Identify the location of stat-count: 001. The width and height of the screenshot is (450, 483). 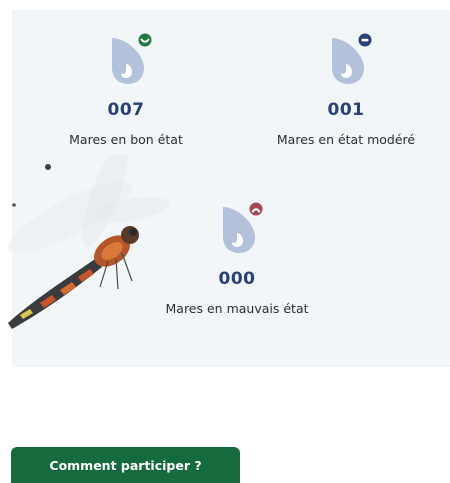
(346, 110).